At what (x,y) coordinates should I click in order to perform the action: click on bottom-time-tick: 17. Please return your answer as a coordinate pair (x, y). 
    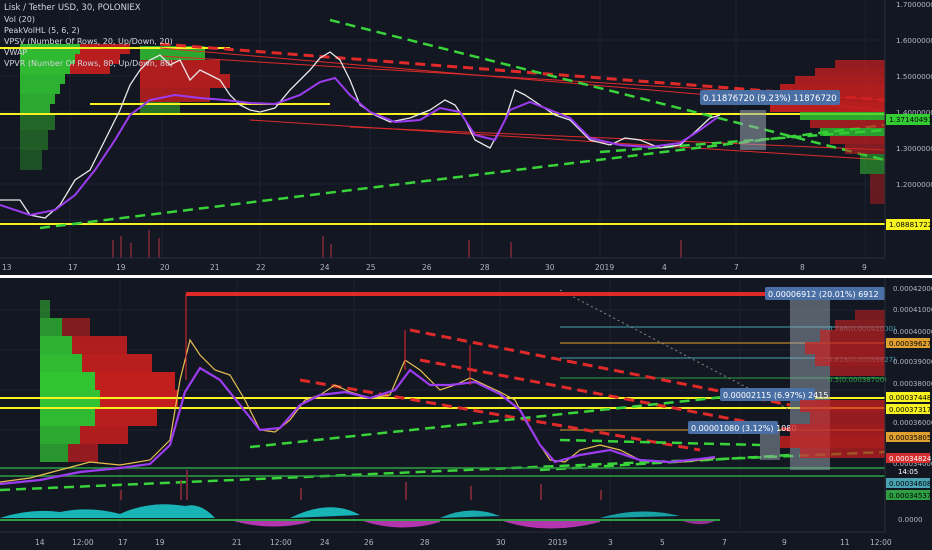
    Looking at the image, I should click on (123, 542).